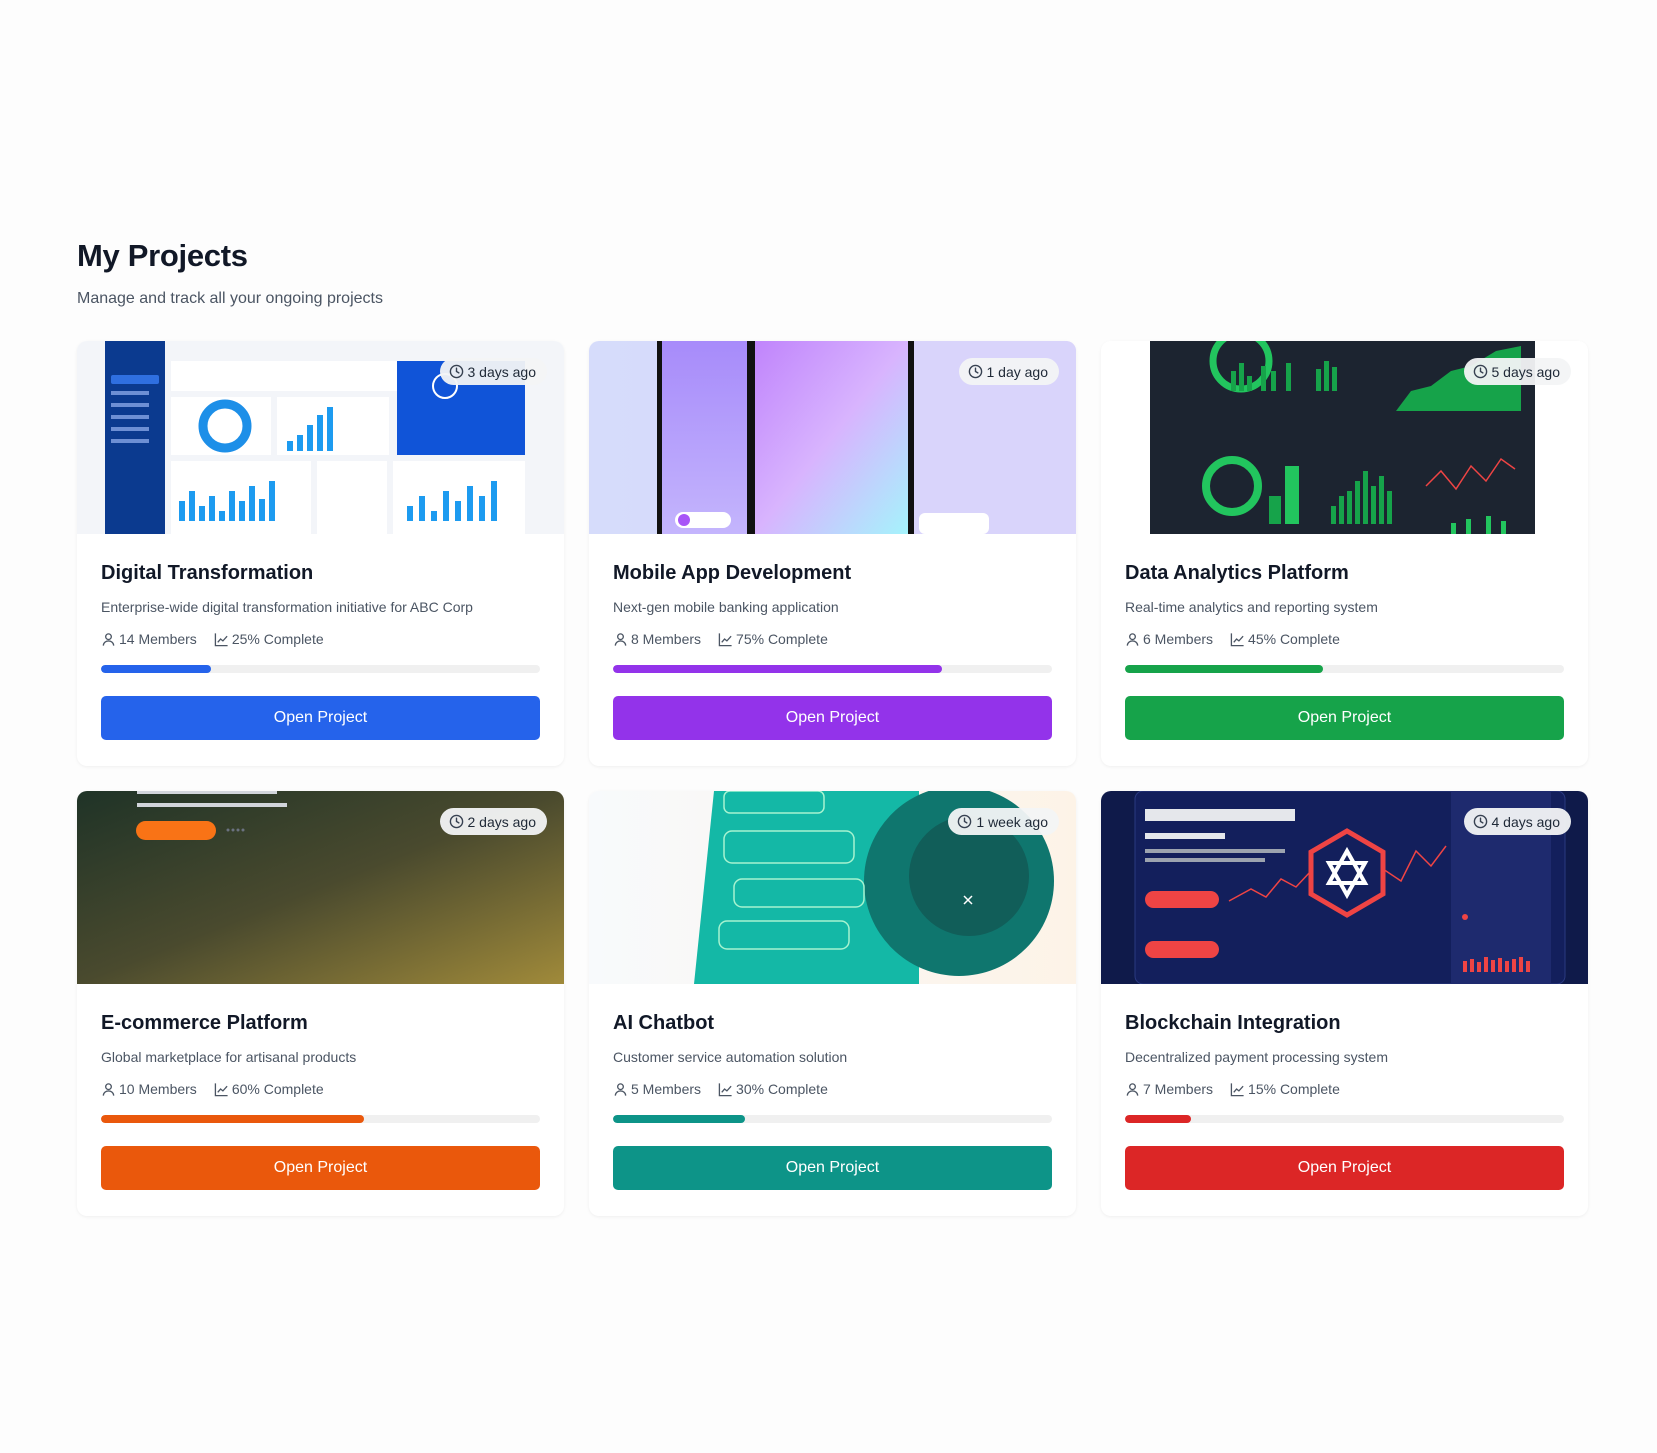  What do you see at coordinates (1017, 371) in the screenshot?
I see `updated-text: 1 day ago` at bounding box center [1017, 371].